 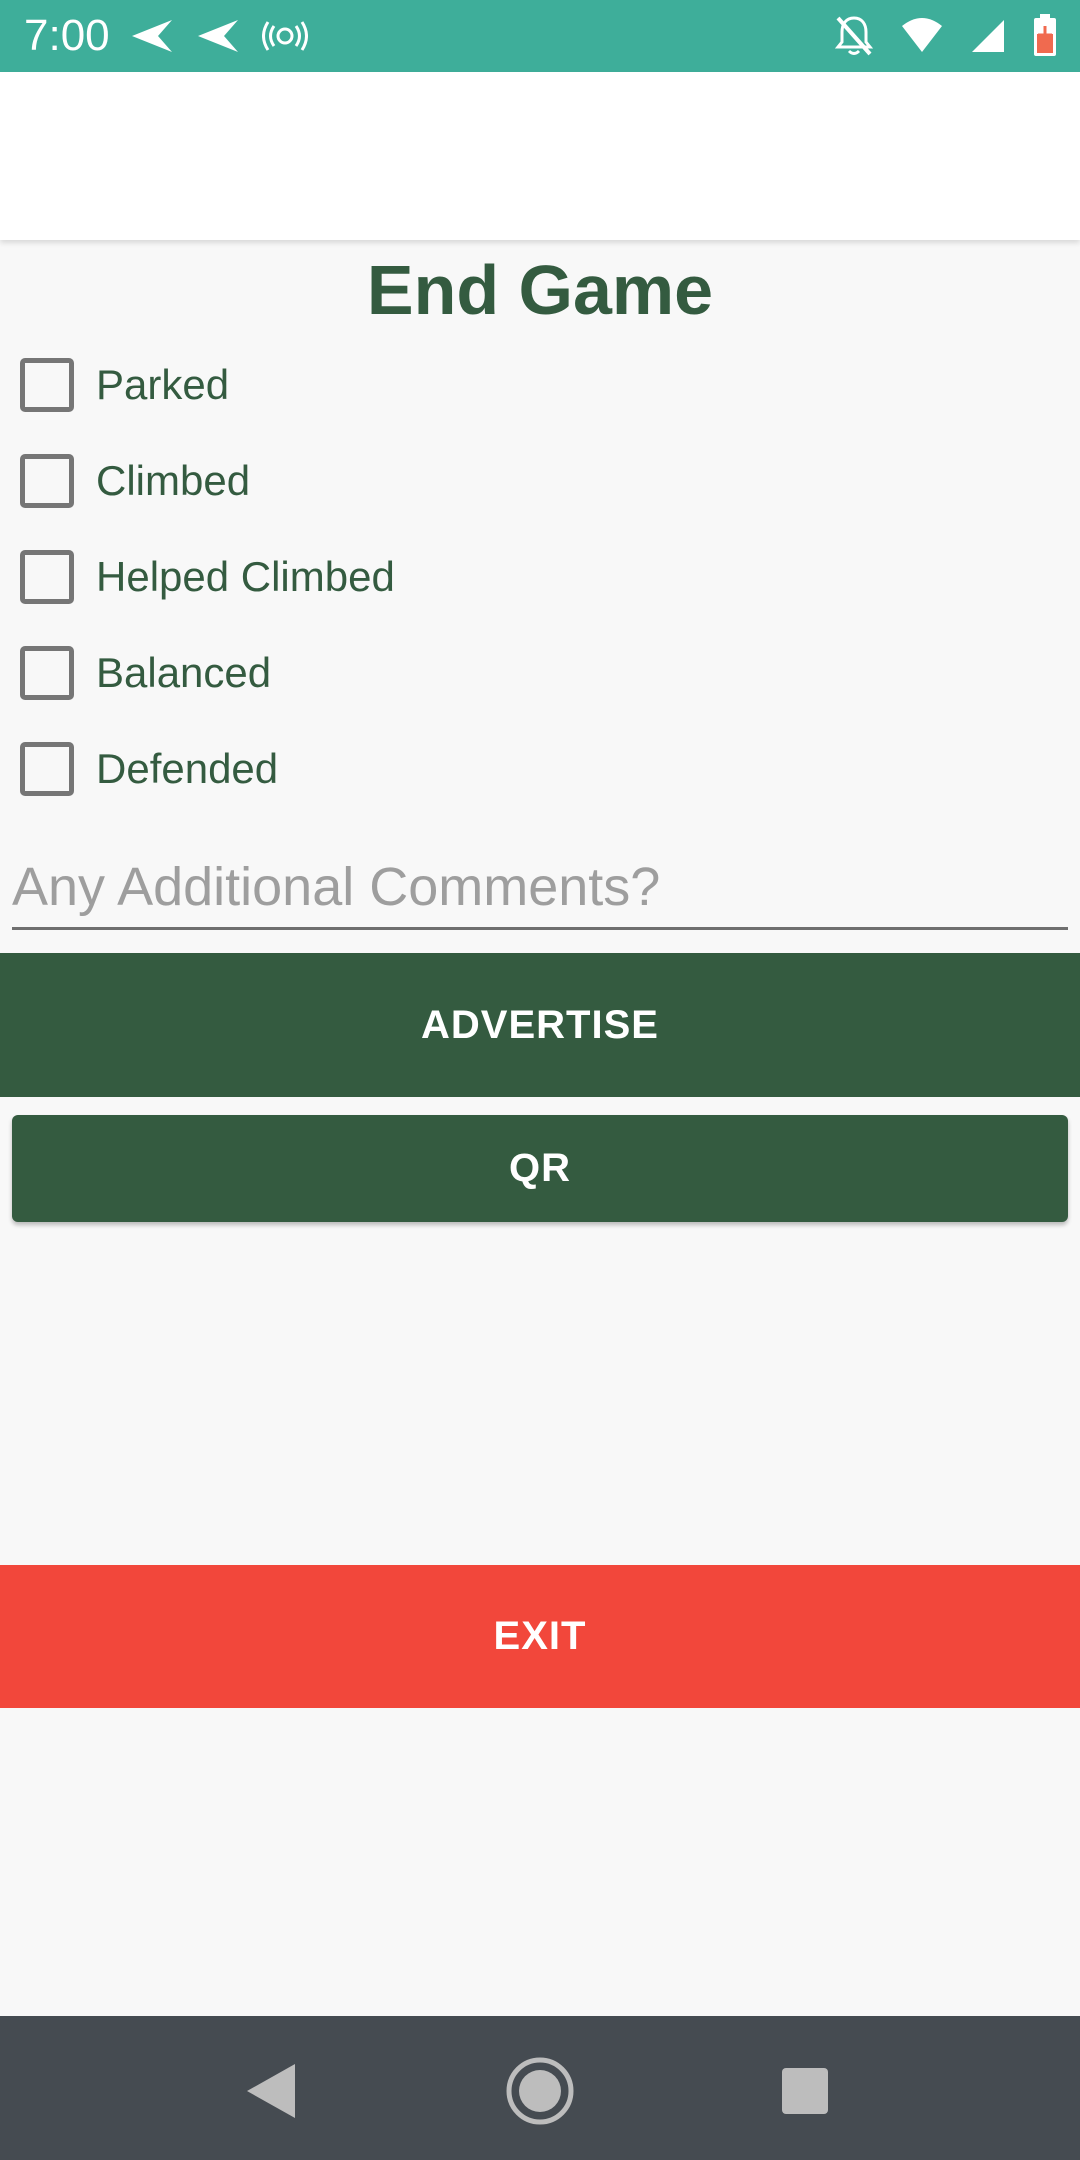 What do you see at coordinates (187, 768) in the screenshot?
I see `checkbox-label: Defended` at bounding box center [187, 768].